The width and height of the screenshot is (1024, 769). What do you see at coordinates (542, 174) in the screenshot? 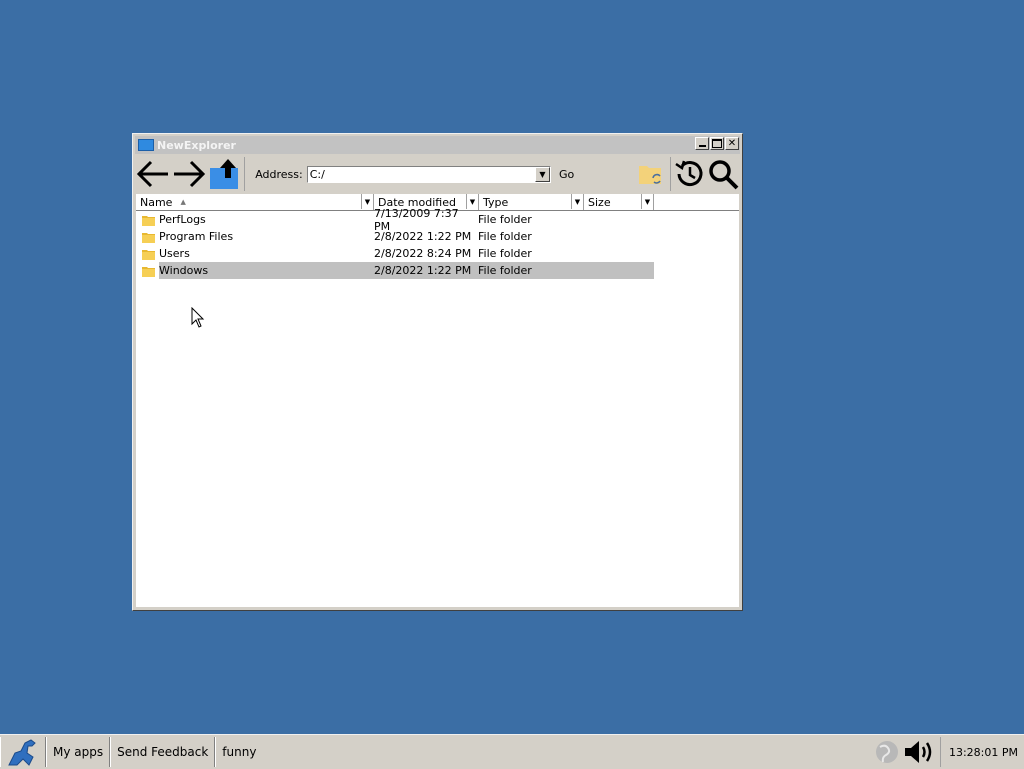
I see `address-dropdown-button: ▼` at bounding box center [542, 174].